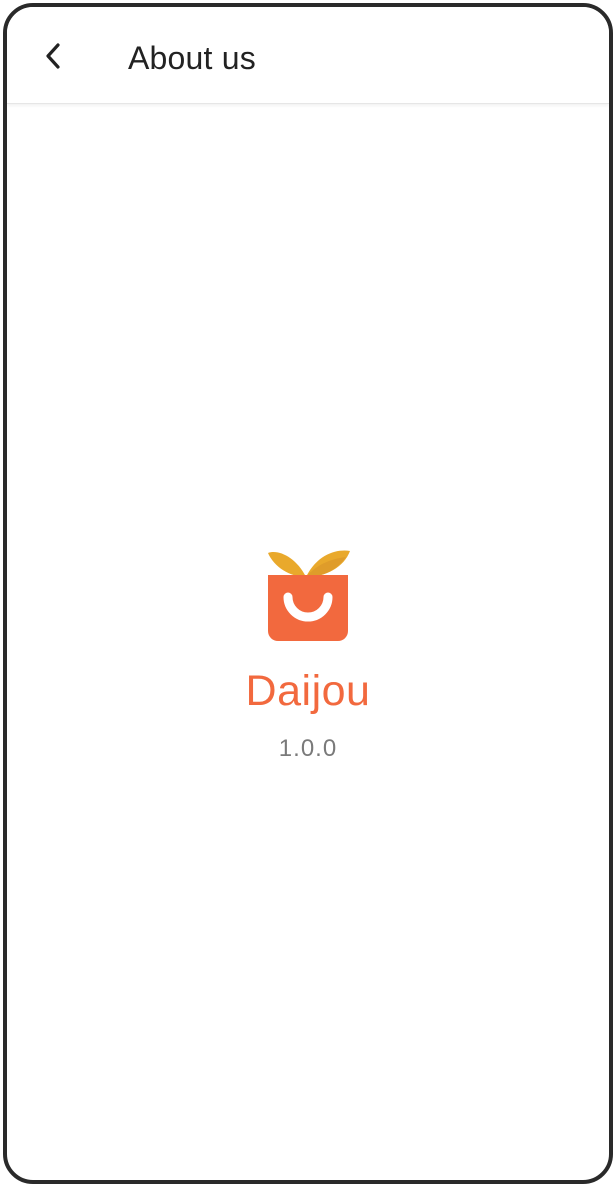 The width and height of the screenshot is (614, 1185). What do you see at coordinates (308, 55) in the screenshot?
I see `app-bar: About us` at bounding box center [308, 55].